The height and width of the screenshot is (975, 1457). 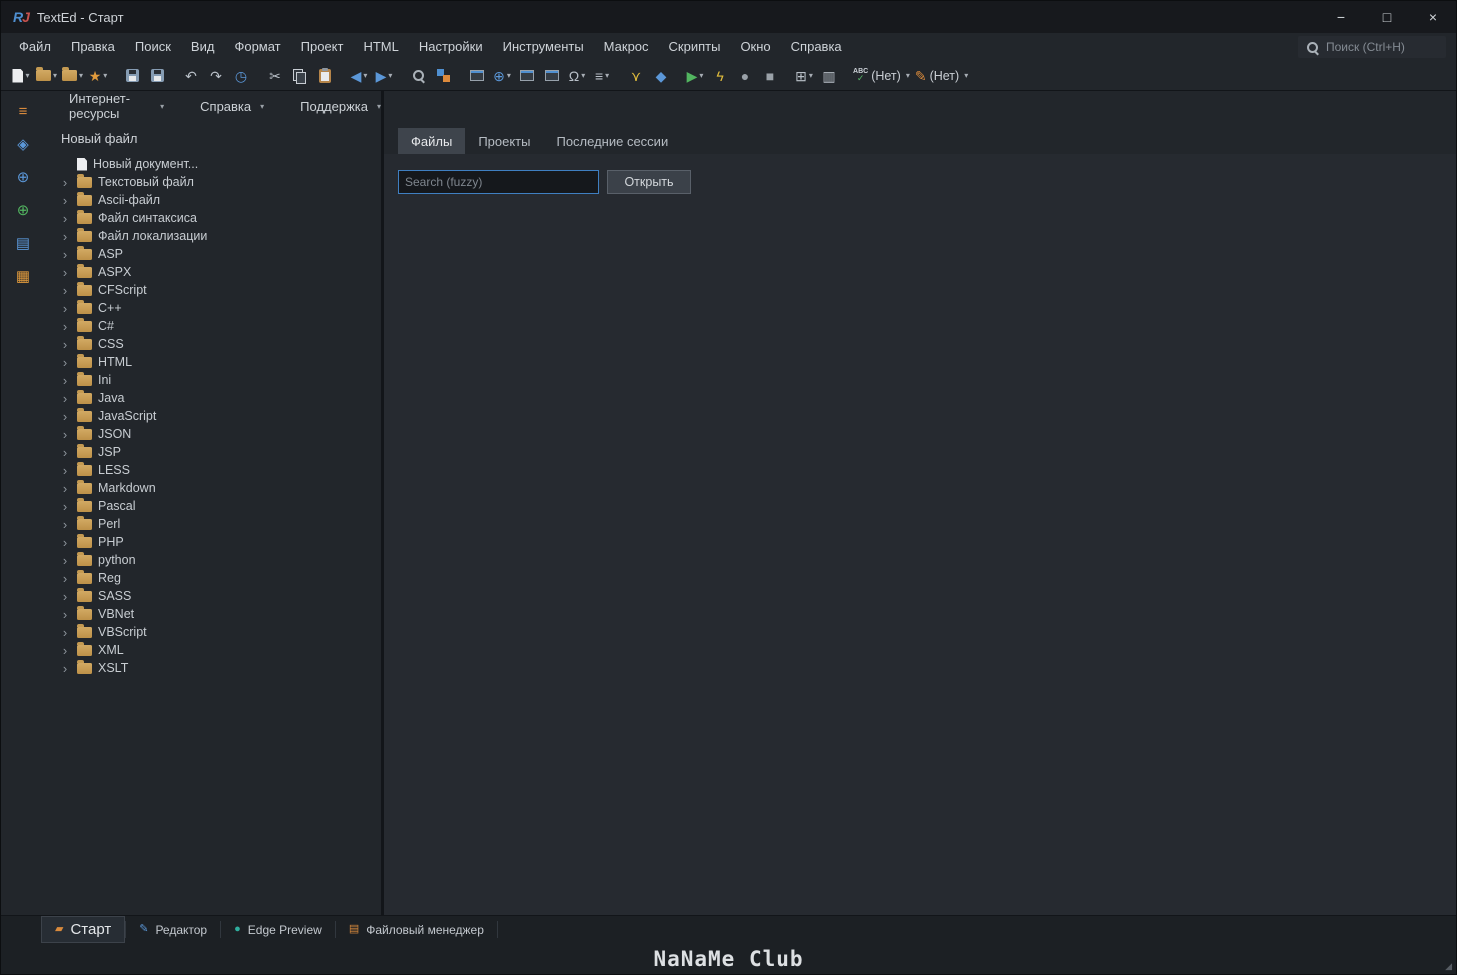 I want to click on tree-item-aspx: › ASPX, so click(x=220, y=272).